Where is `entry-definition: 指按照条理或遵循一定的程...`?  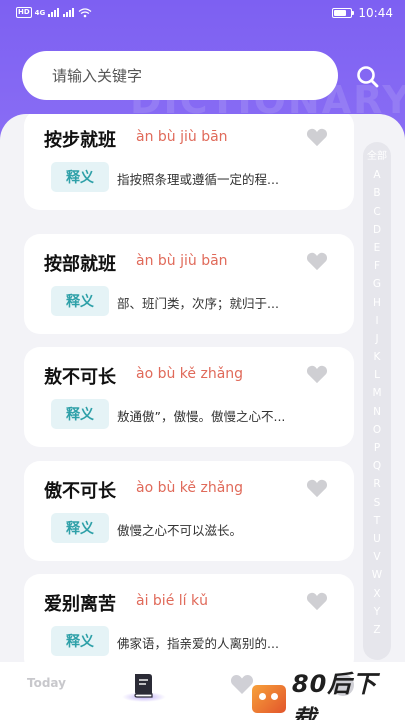
entry-definition: 指按照条理或遵循一定的程... is located at coordinates (198, 179).